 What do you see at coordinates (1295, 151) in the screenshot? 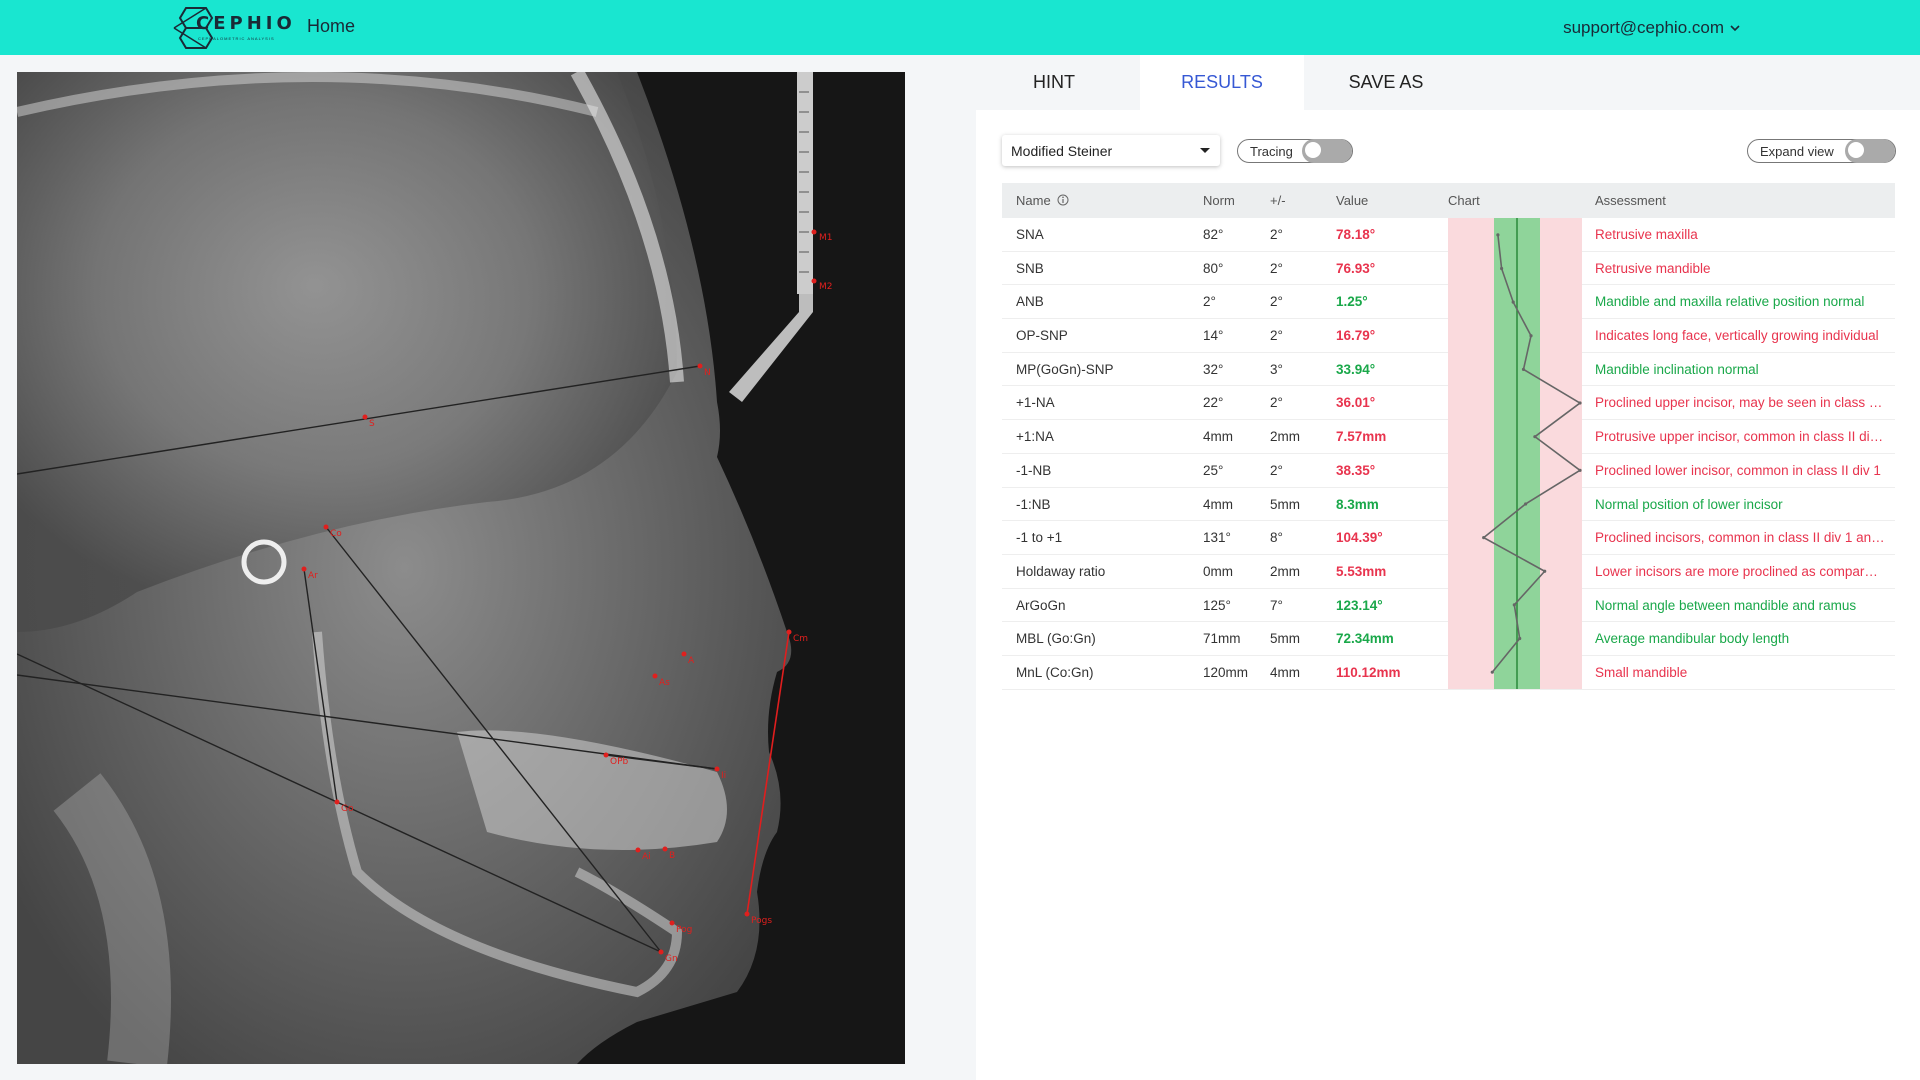
I see `tracing-toggle: Tracing` at bounding box center [1295, 151].